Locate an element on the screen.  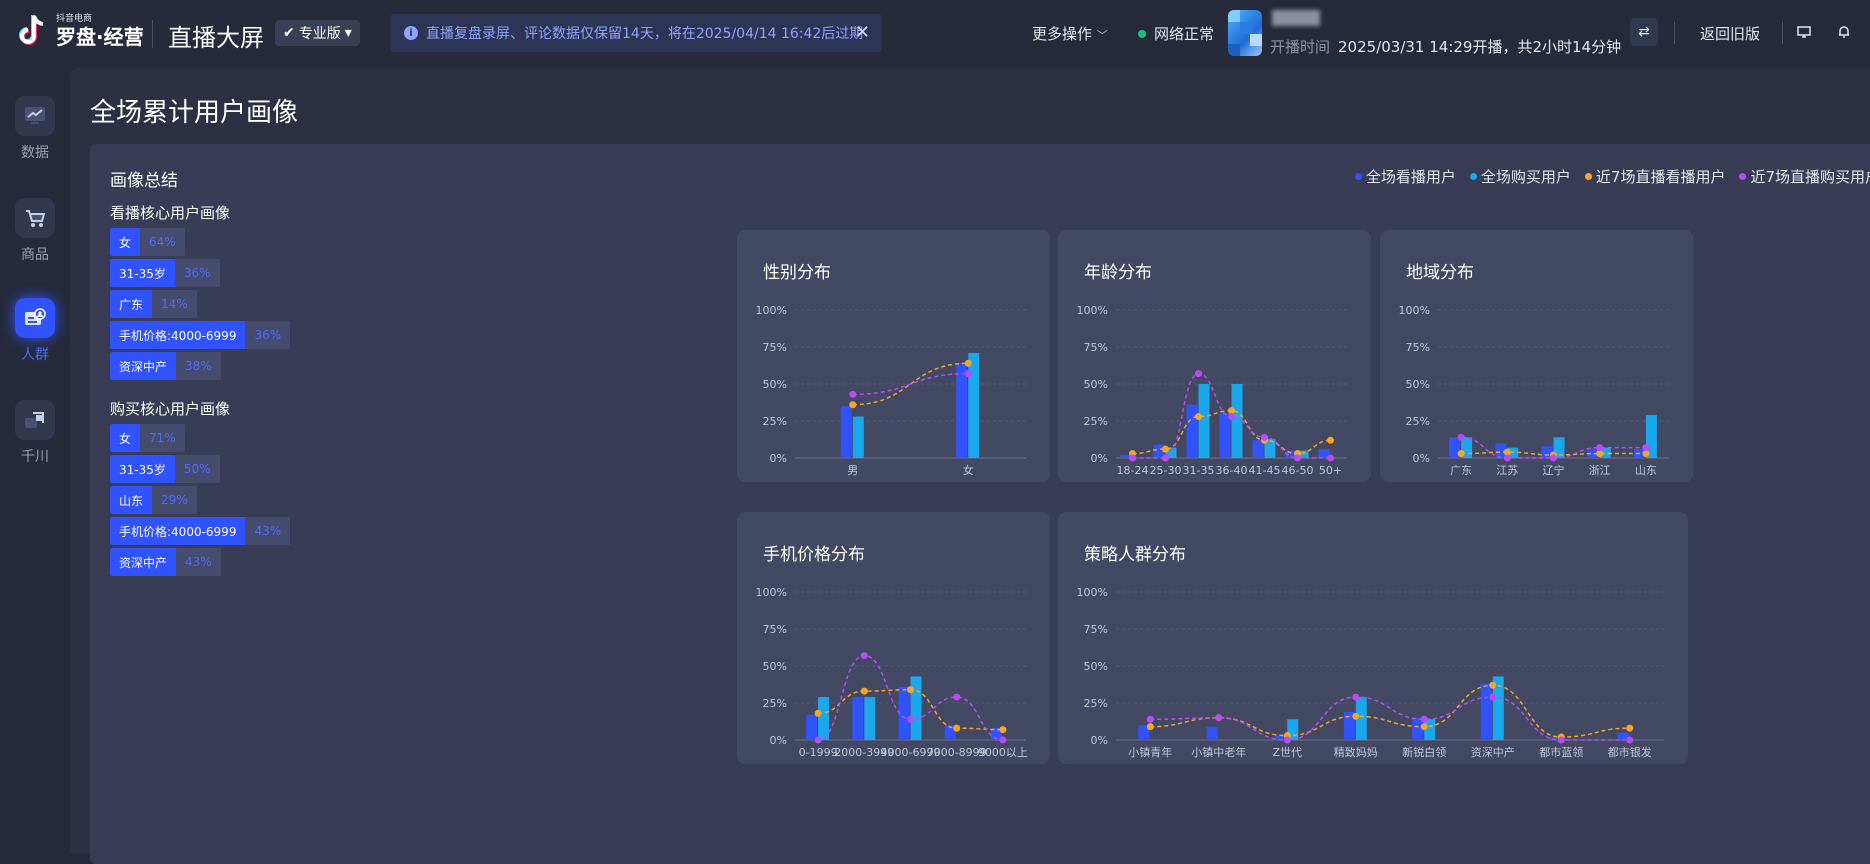
tag-key: 31-35岁 is located at coordinates (142, 469).